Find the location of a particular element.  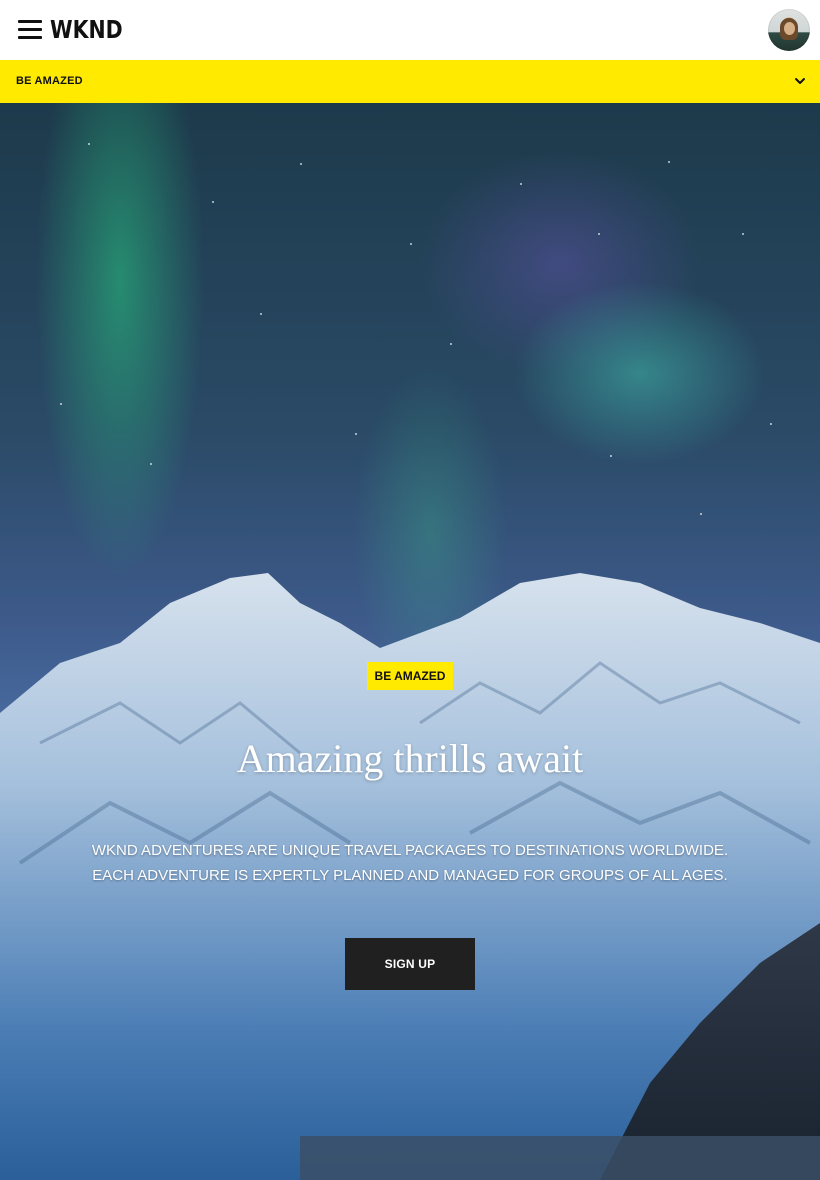

menu-bar-top is located at coordinates (30, 21).